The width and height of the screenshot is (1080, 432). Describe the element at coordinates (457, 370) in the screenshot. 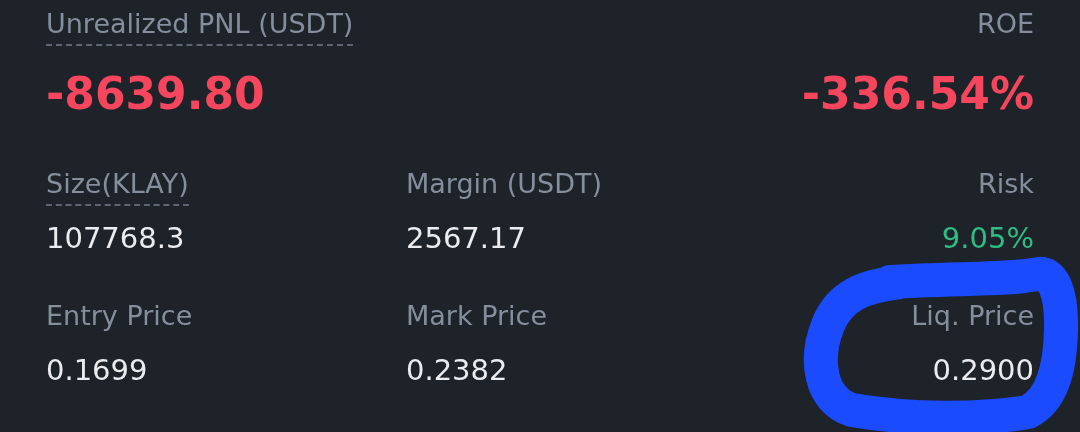

I see `field-value: 0.2382` at that location.